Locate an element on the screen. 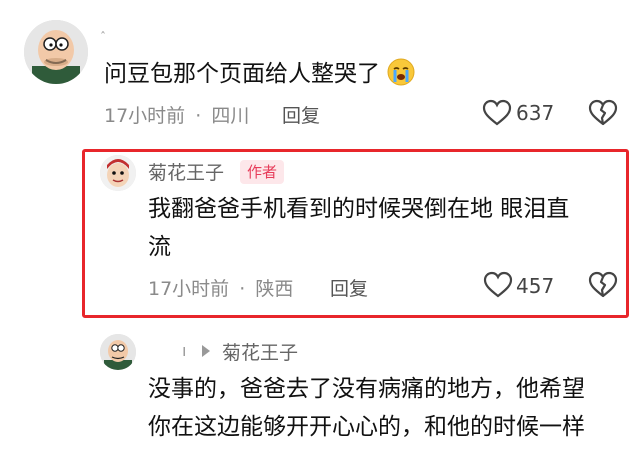  reply-like-heart-icon is located at coordinates (498, 285).